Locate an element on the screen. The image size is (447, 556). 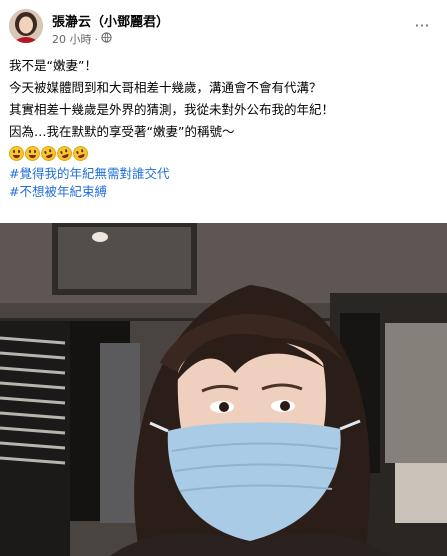
author-name: 張瀞云（小鄧麗君） is located at coordinates (110, 20).